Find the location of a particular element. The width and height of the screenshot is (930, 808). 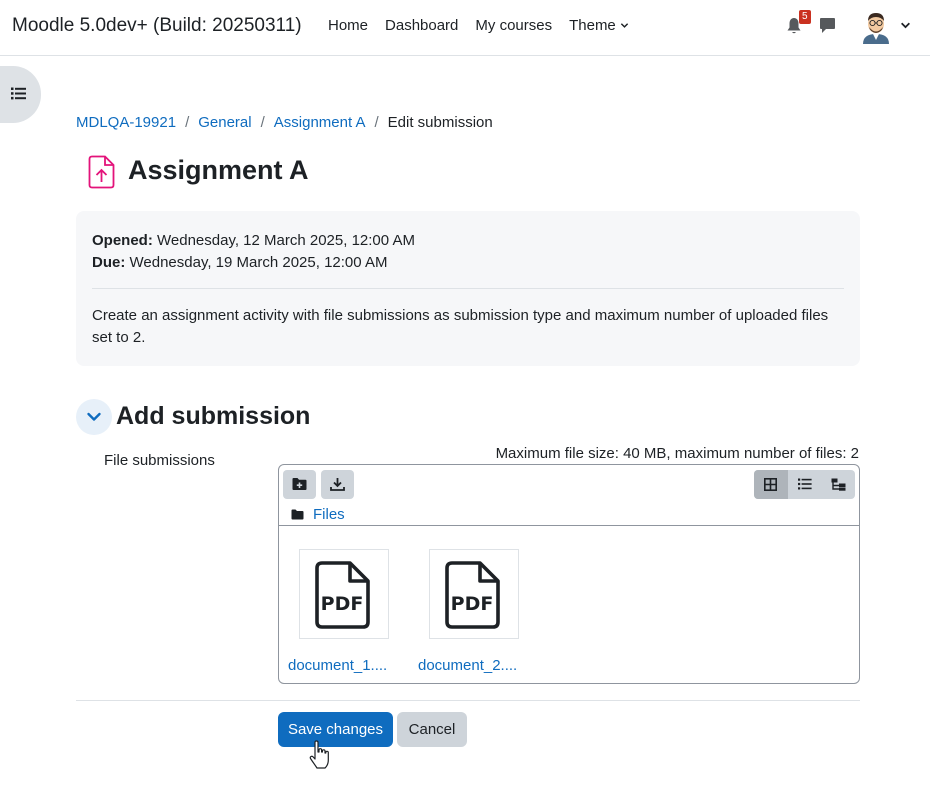

opened-value: Wednesday, 12 March 2025, 12:00 AM is located at coordinates (286, 240).